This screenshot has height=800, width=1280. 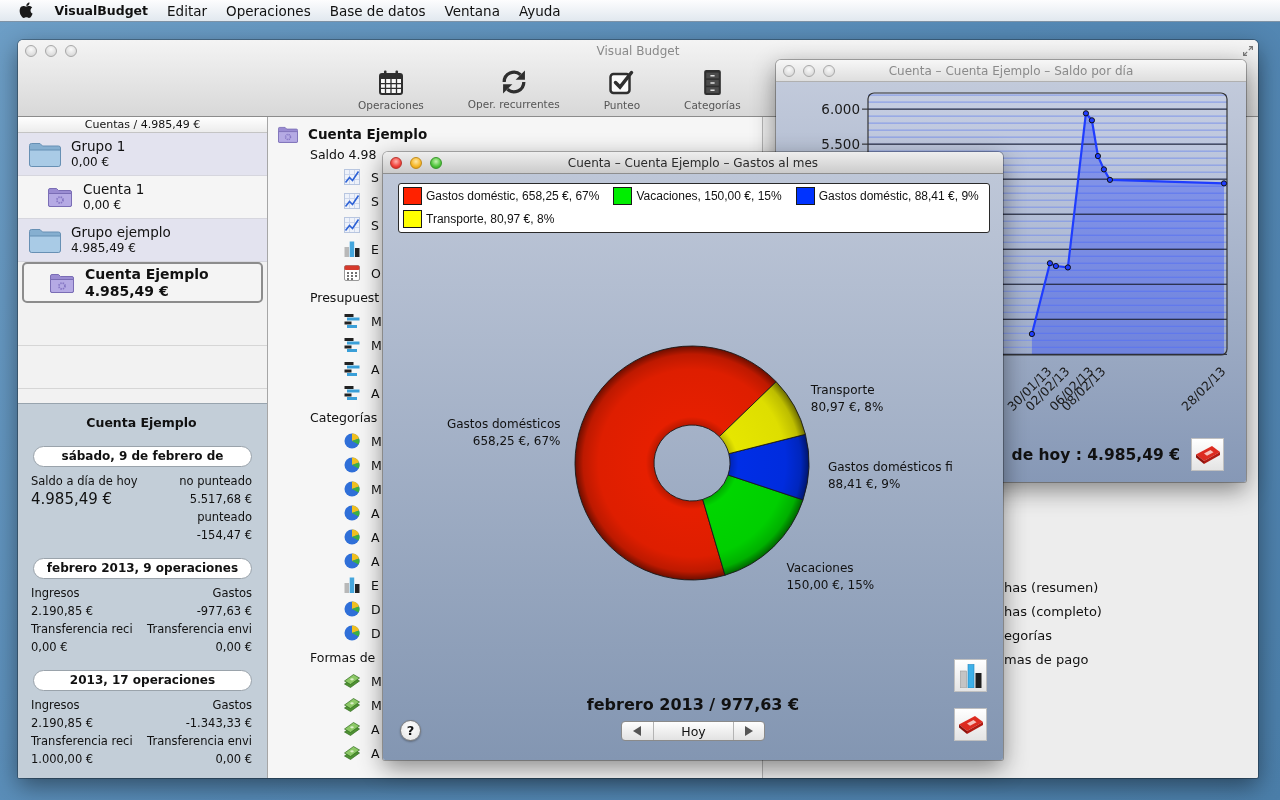 What do you see at coordinates (343, 657) in the screenshot?
I see `section-heading: Formas de` at bounding box center [343, 657].